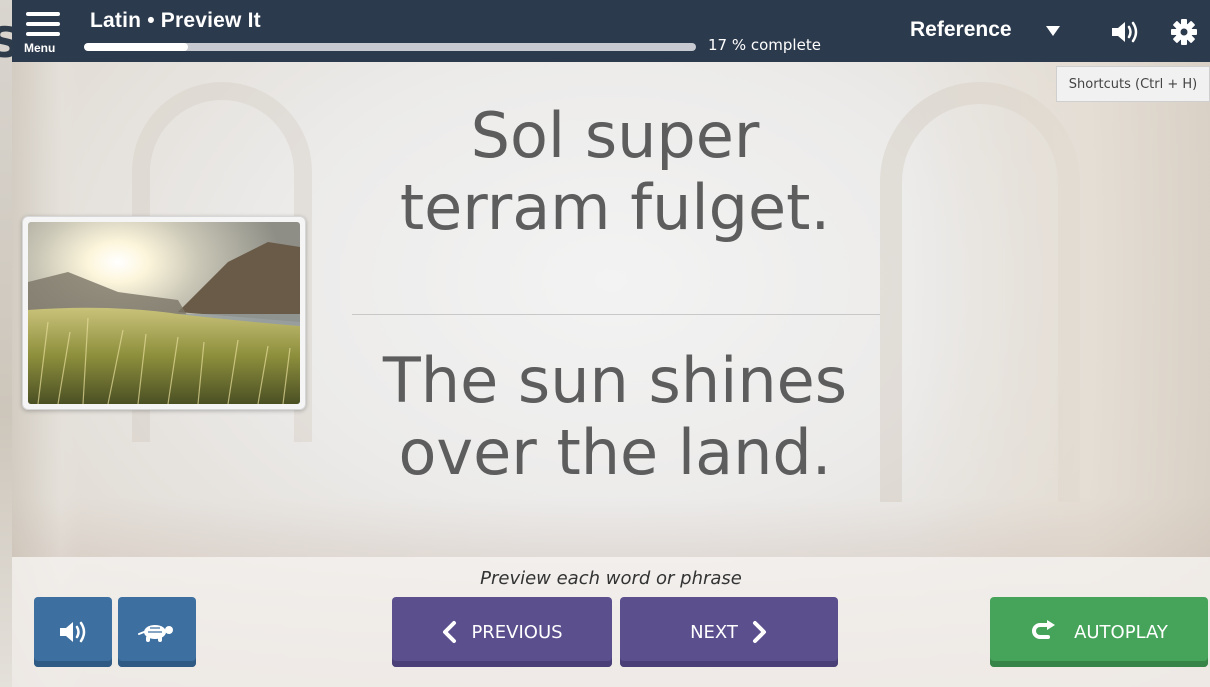 The image size is (1210, 687). I want to click on divider, so click(616, 314).